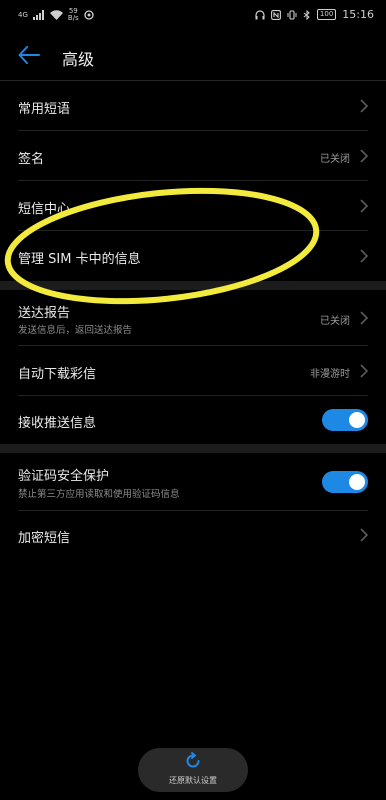  Describe the element at coordinates (292, 14) in the screenshot. I see `vibrate-icon` at that location.